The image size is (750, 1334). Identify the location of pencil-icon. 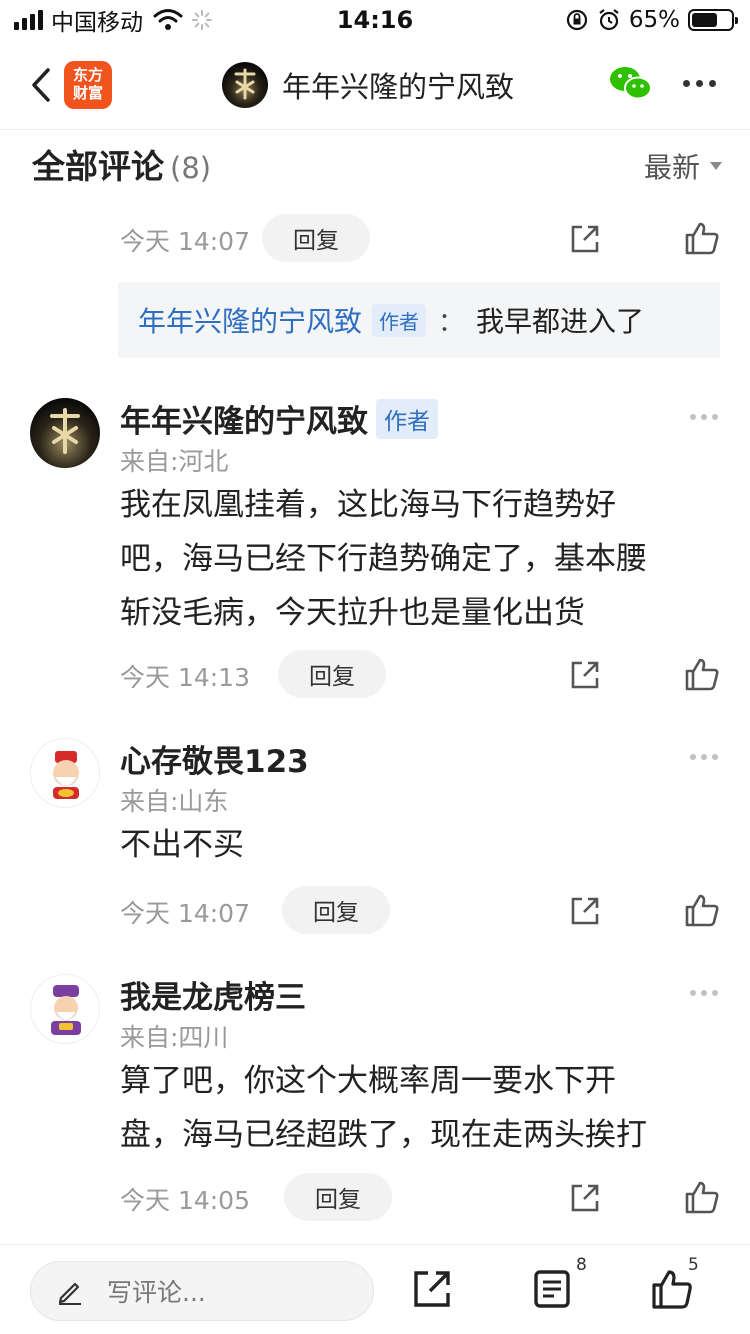
(69, 1293).